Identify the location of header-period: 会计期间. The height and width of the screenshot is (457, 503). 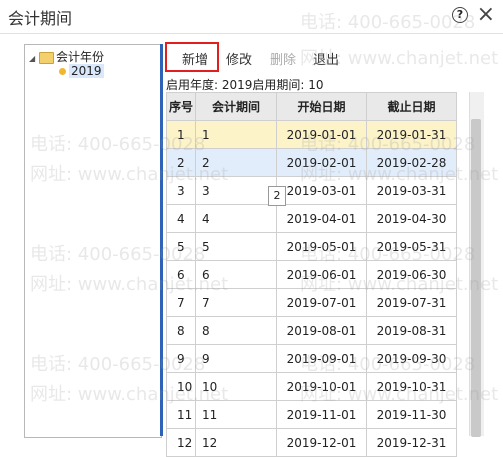
(236, 106).